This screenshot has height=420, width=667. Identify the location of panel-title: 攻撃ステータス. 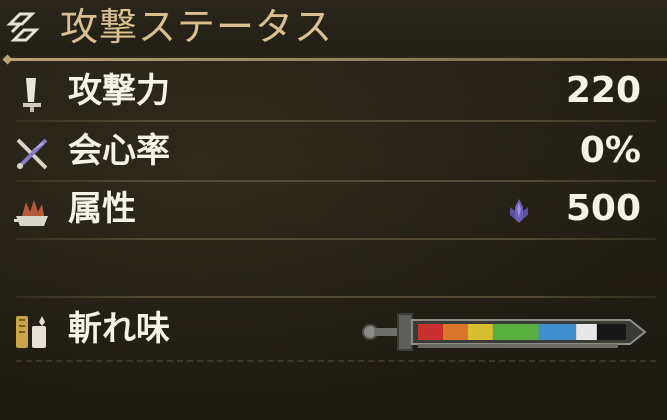
(197, 27).